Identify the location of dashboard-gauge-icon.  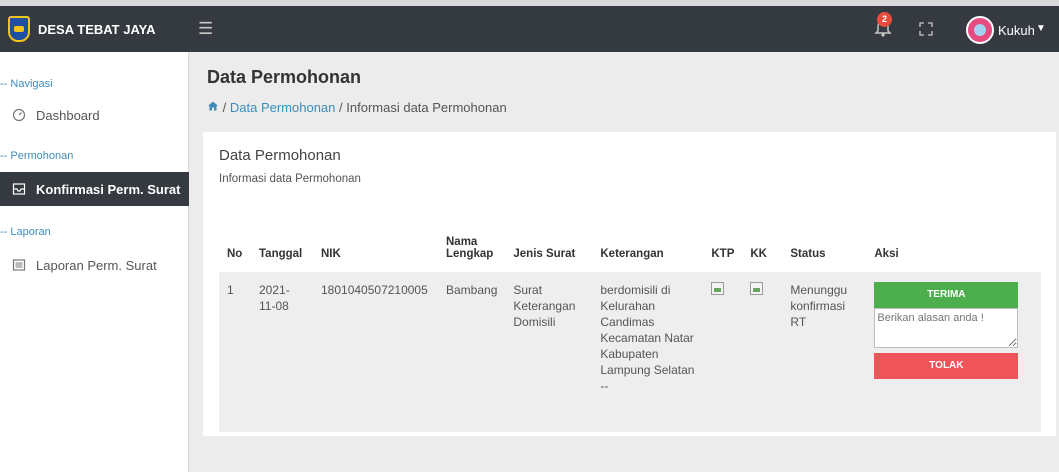
(19, 115).